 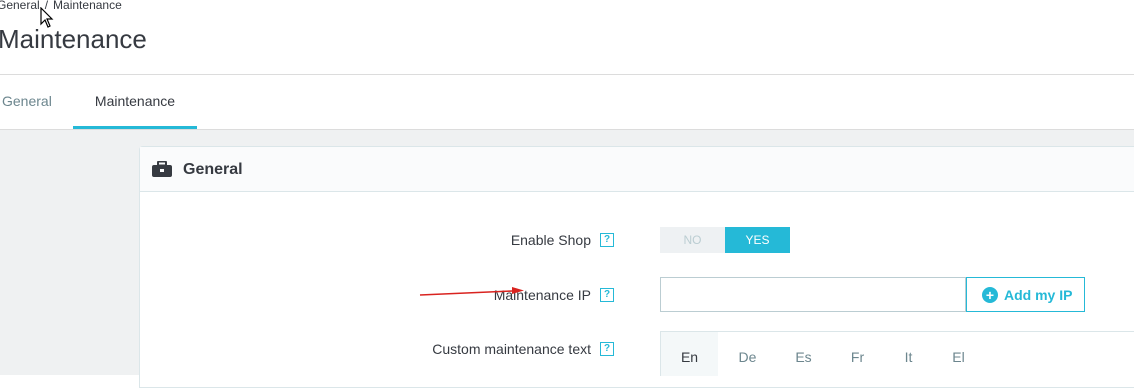 What do you see at coordinates (757, 240) in the screenshot?
I see `toggle-yes-option: YES` at bounding box center [757, 240].